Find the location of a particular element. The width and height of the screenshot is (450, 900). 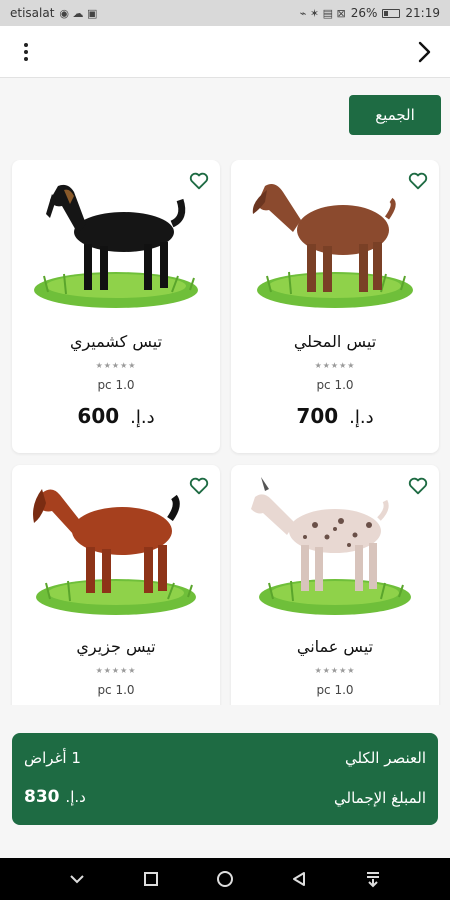

home-icon is located at coordinates (225, 879).